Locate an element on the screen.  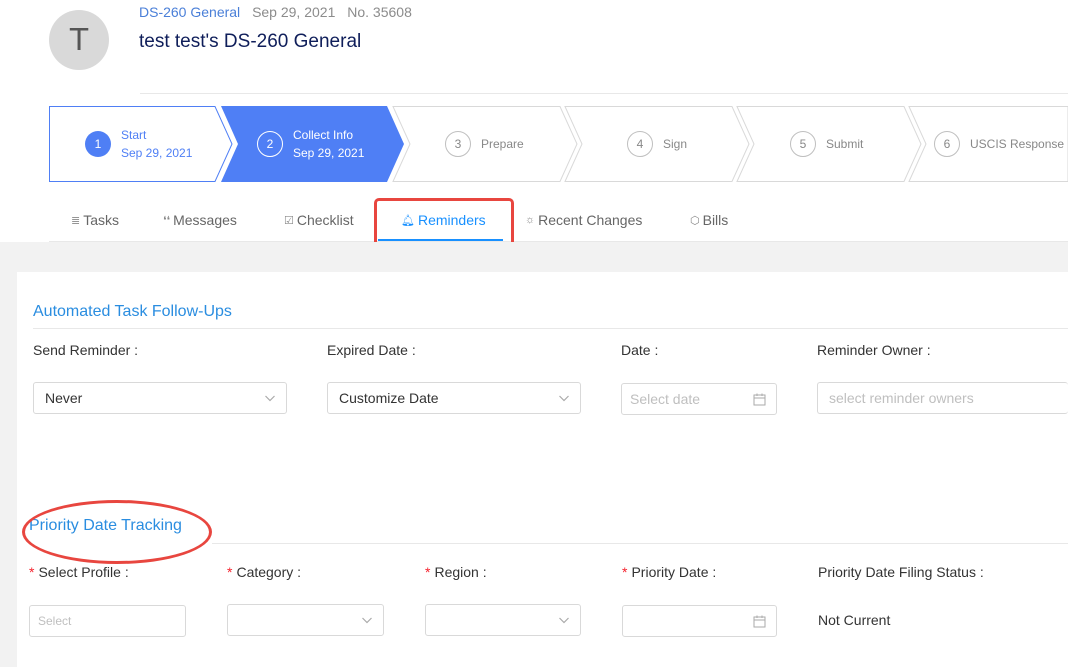
step-label: USCIS Response is located at coordinates (1017, 144).